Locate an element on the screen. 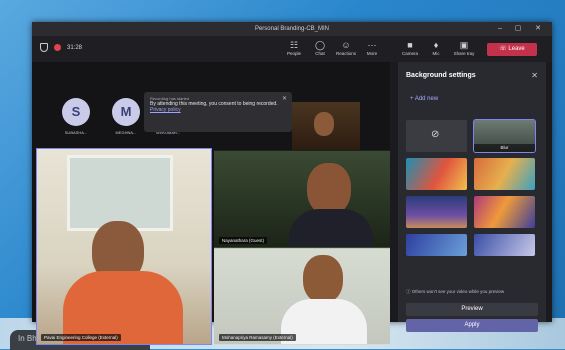  share-tray-button: ▣ Share tray is located at coordinates (464, 50).